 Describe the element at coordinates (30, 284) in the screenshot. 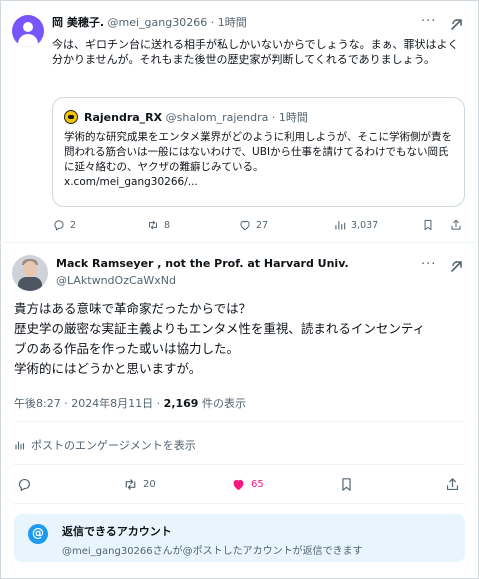

I see `avatar-suit` at that location.